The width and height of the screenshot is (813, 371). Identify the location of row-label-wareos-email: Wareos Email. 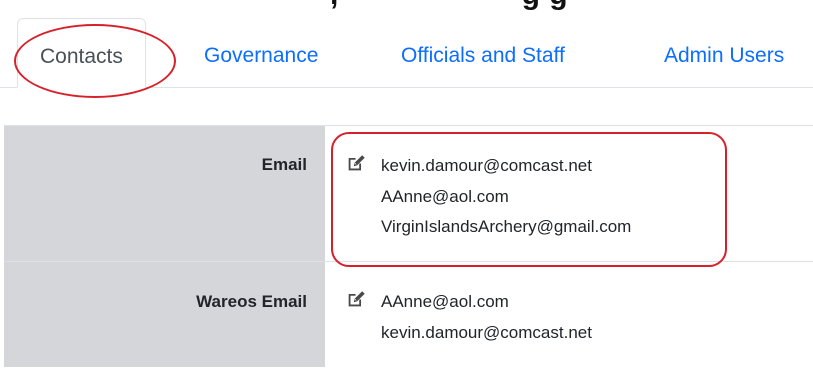
(164, 314).